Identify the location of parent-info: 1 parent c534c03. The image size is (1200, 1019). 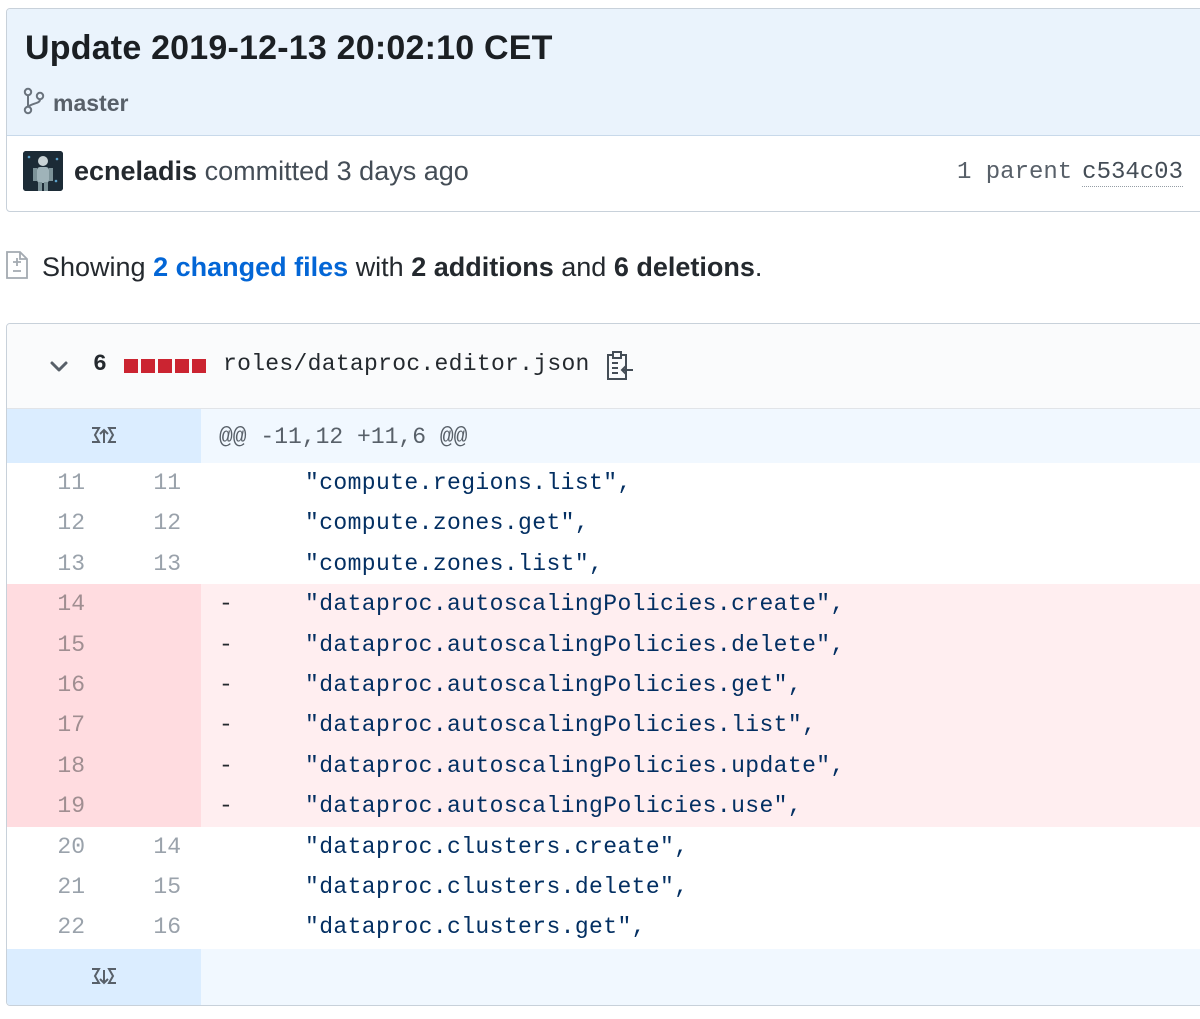
(1069, 173).